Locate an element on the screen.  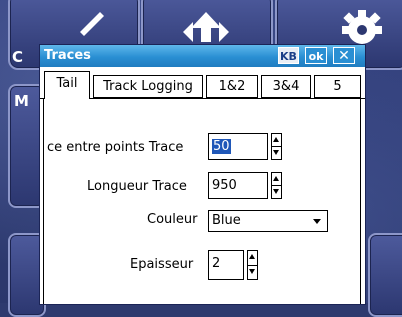
tile-label: C is located at coordinates (18, 57).